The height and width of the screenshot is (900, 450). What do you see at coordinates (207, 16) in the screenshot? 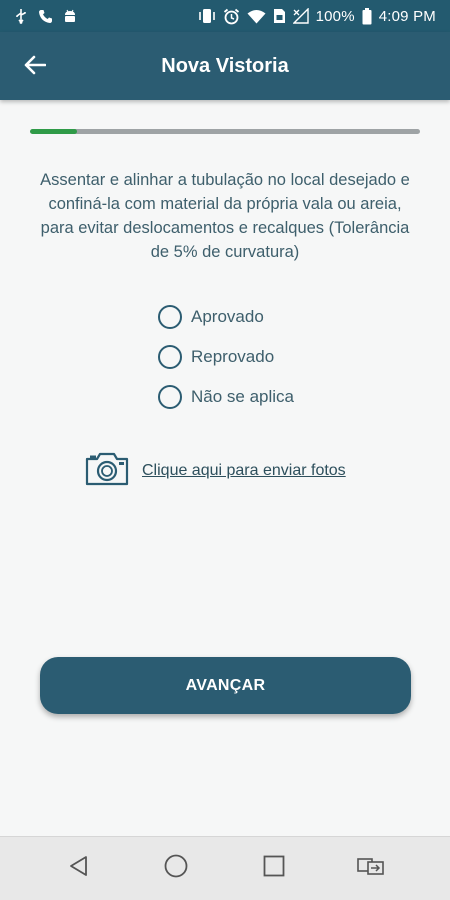
I see `vibrate-icon` at bounding box center [207, 16].